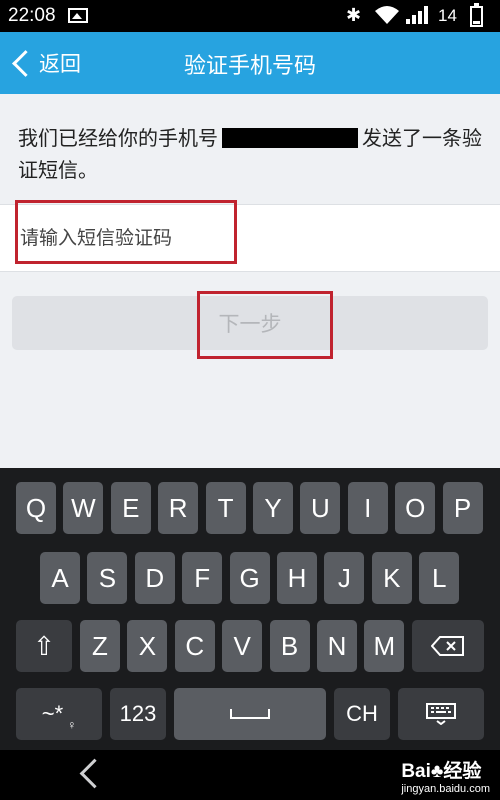  What do you see at coordinates (297, 578) in the screenshot?
I see `key-h: H` at bounding box center [297, 578].